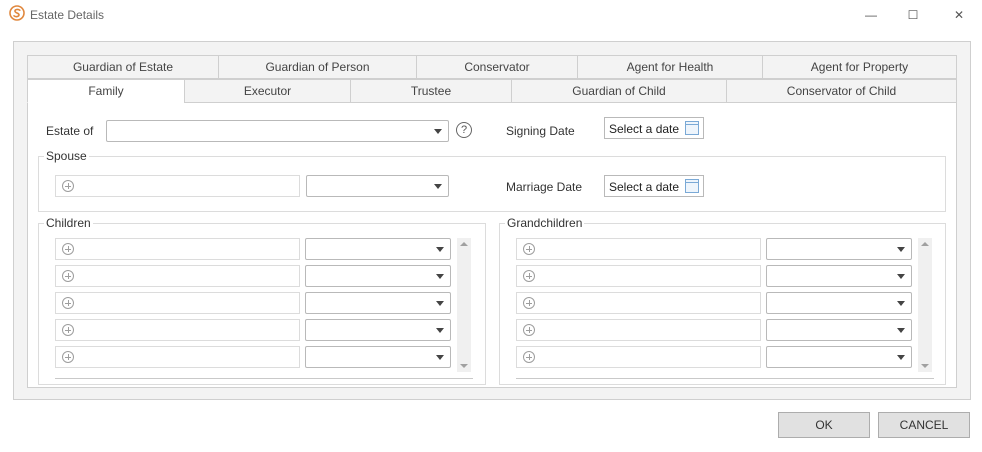  What do you see at coordinates (431, 91) in the screenshot?
I see `tab-trustee: Trustee` at bounding box center [431, 91].